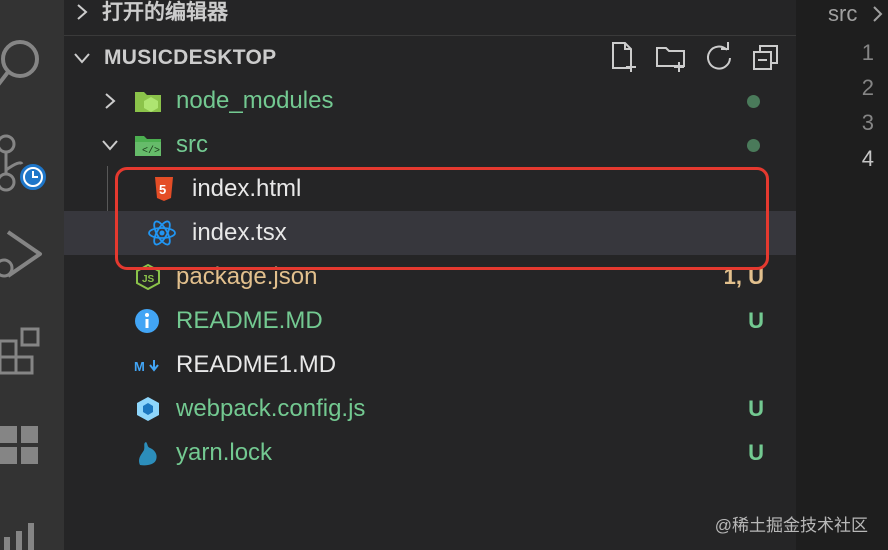 The width and height of the screenshot is (888, 550). What do you see at coordinates (624, 57) in the screenshot?
I see `new-file-icon` at bounding box center [624, 57].